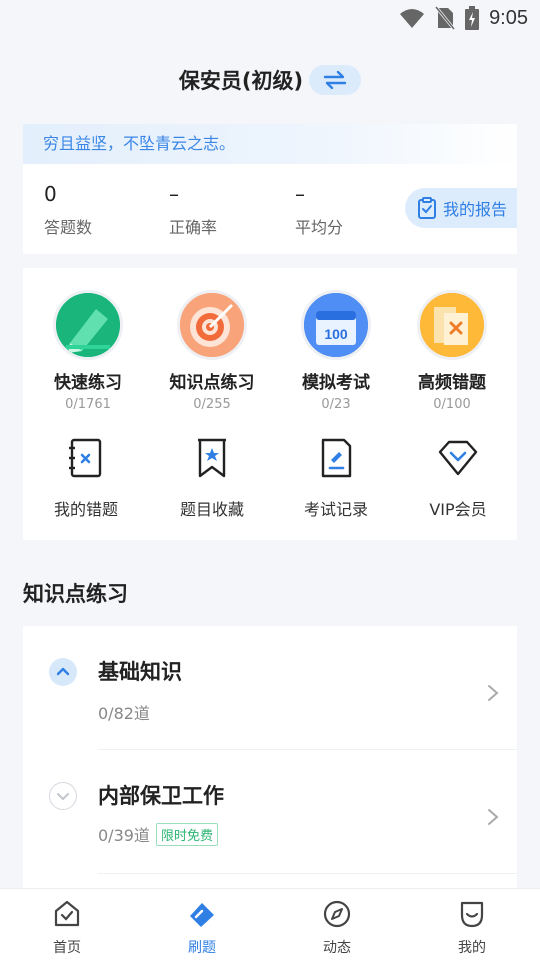 Image resolution: width=540 pixels, height=960 pixels. What do you see at coordinates (67, 913) in the screenshot?
I see `home-check-icon` at bounding box center [67, 913].